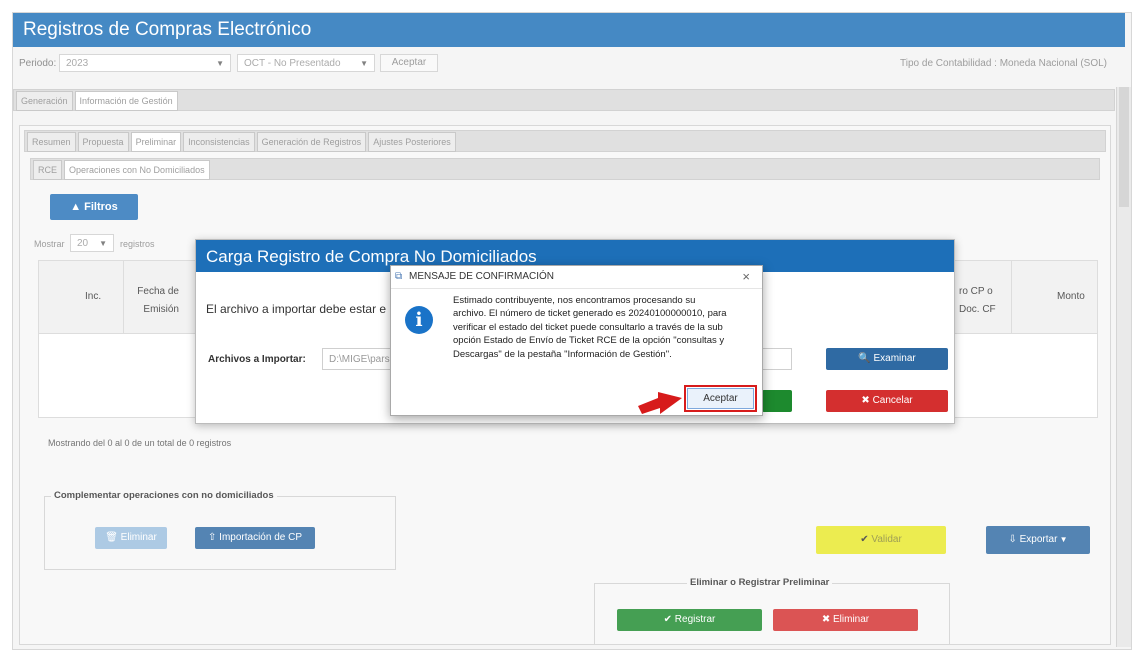  Describe the element at coordinates (866, 358) in the screenshot. I see `search-icon: 🔍` at that location.